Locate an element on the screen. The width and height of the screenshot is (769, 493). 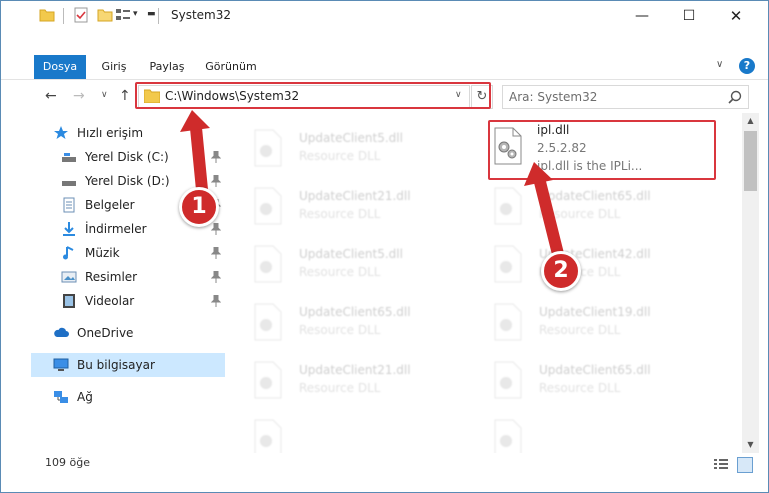
nav-item-music: Müzik is located at coordinates (128, 253).